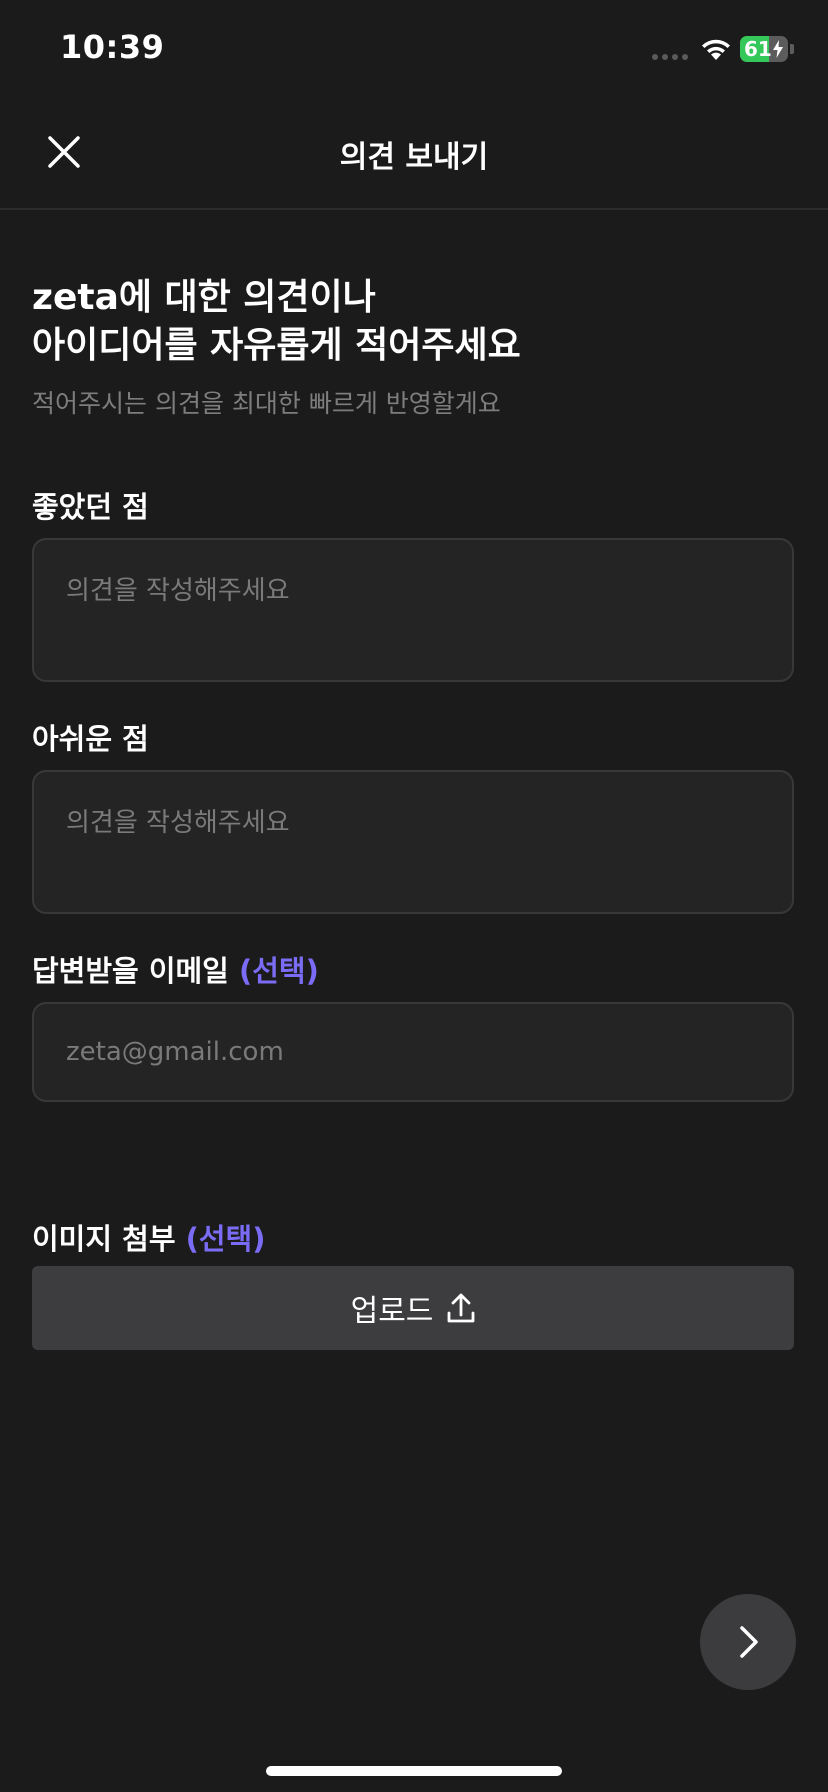 This screenshot has width=828, height=1792. Describe the element at coordinates (792, 49) in the screenshot. I see `battery-cap` at that location.